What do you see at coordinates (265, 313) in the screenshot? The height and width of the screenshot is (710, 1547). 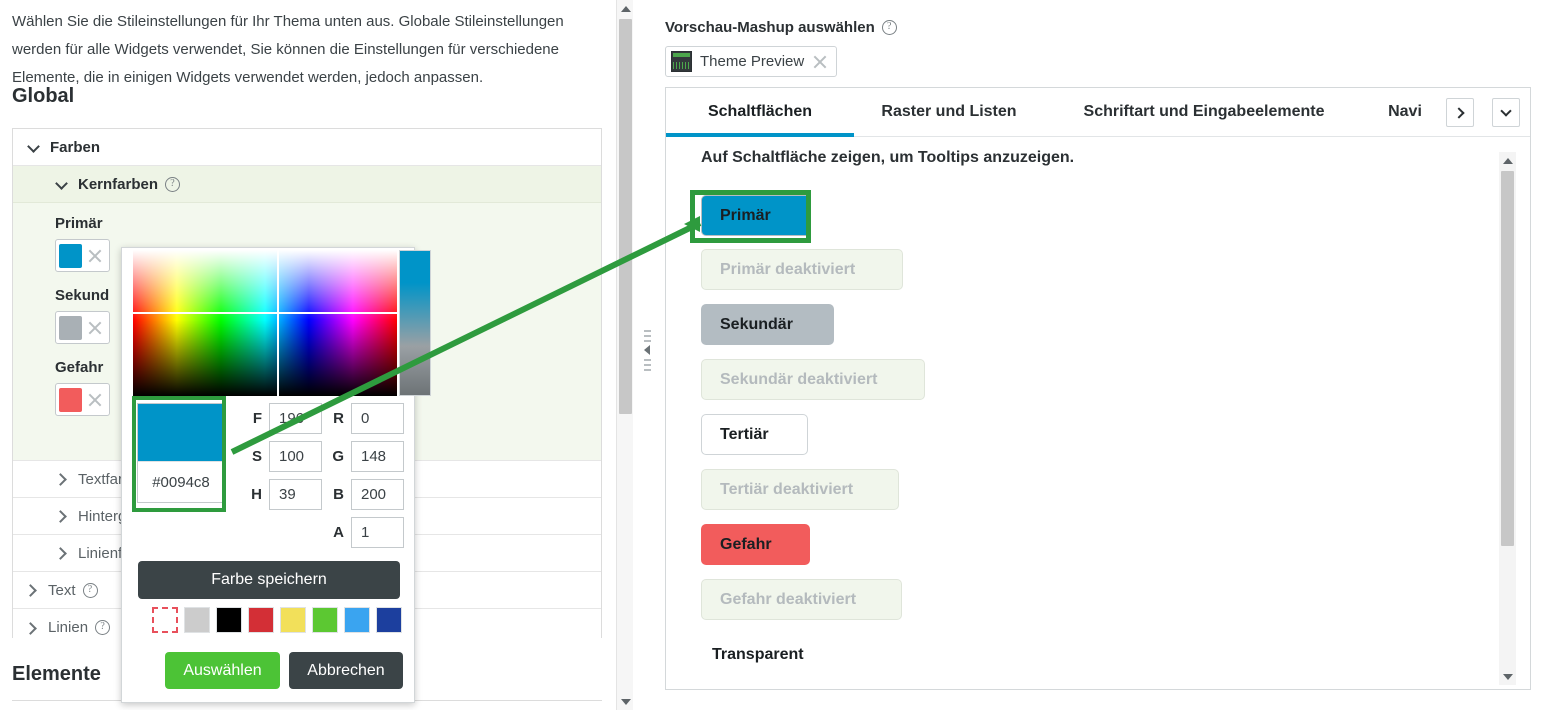 I see `crosshair-horizontal` at bounding box center [265, 313].